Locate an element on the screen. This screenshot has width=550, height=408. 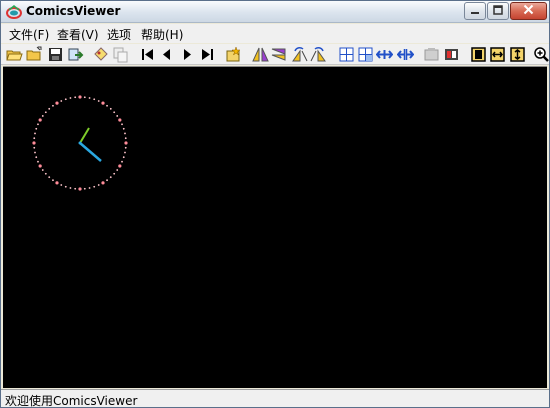
zoom-in-icon is located at coordinates (541, 54).